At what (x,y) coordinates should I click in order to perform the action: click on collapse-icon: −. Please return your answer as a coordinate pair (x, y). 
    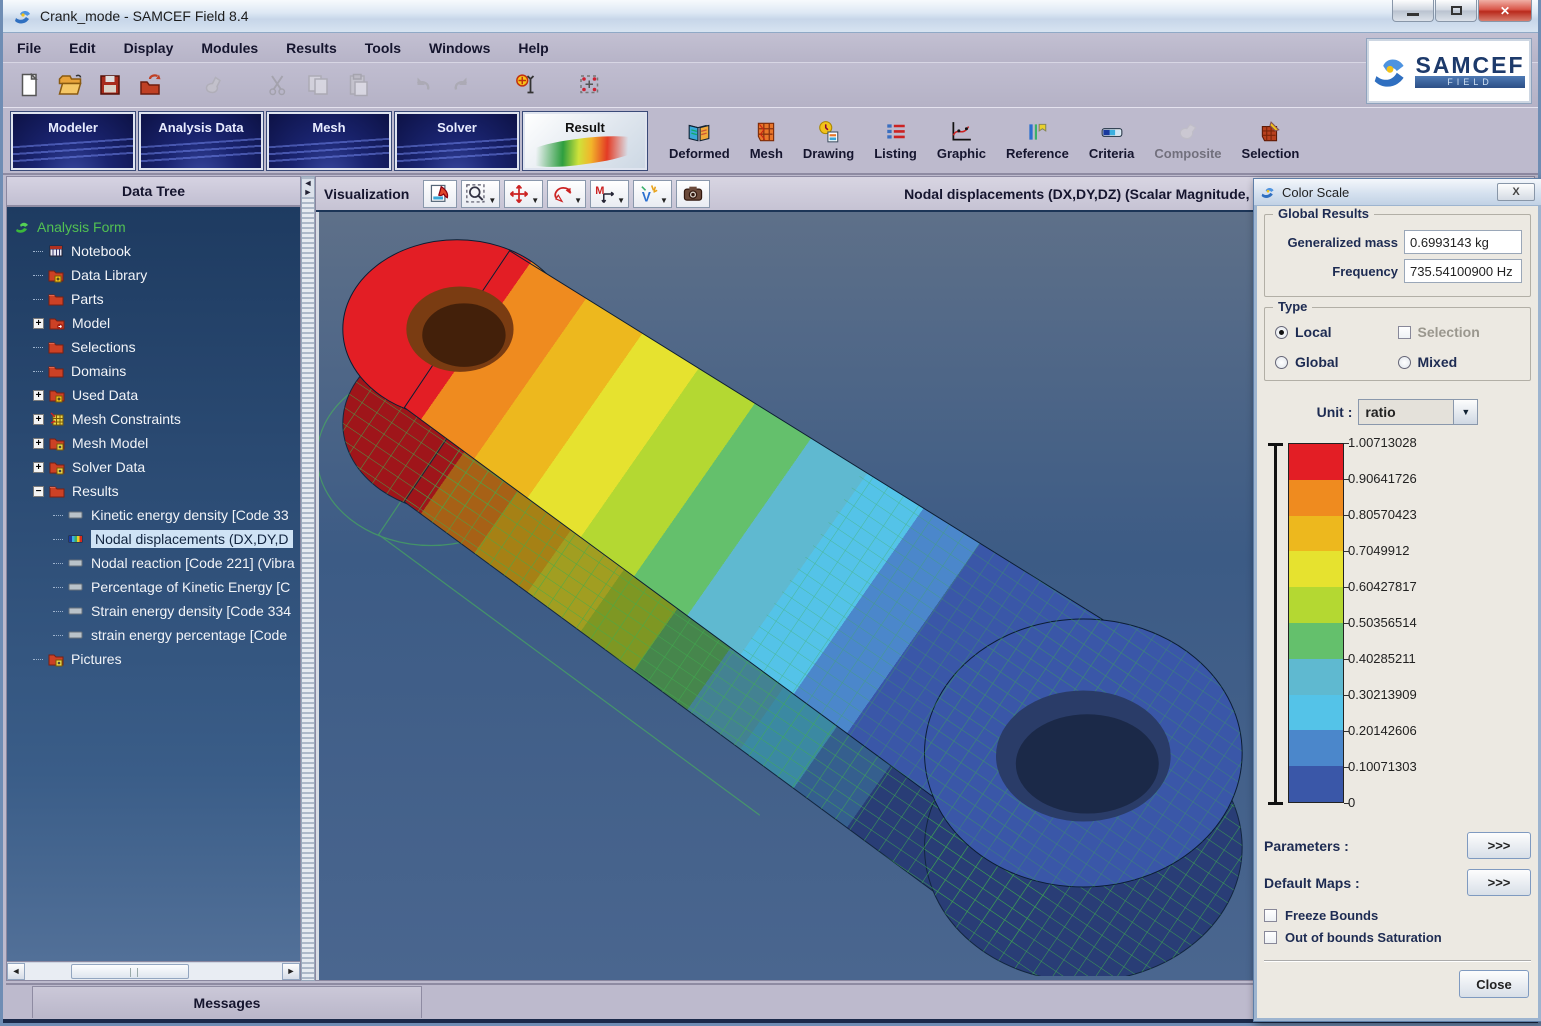
    Looking at the image, I should click on (38, 491).